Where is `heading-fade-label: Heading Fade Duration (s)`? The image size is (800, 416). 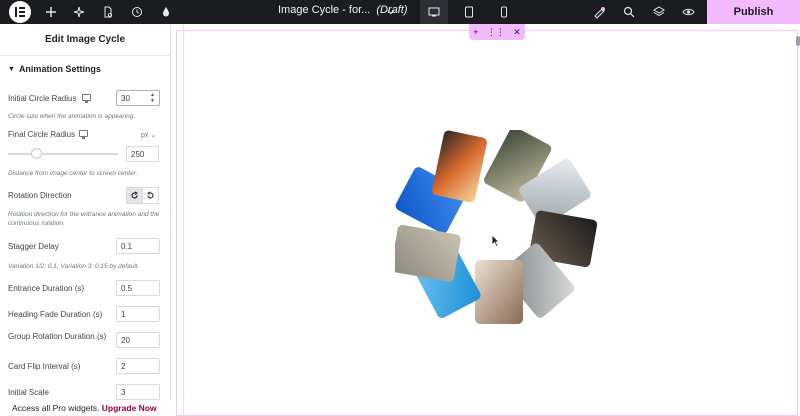 heading-fade-label: Heading Fade Duration (s) is located at coordinates (55, 314).